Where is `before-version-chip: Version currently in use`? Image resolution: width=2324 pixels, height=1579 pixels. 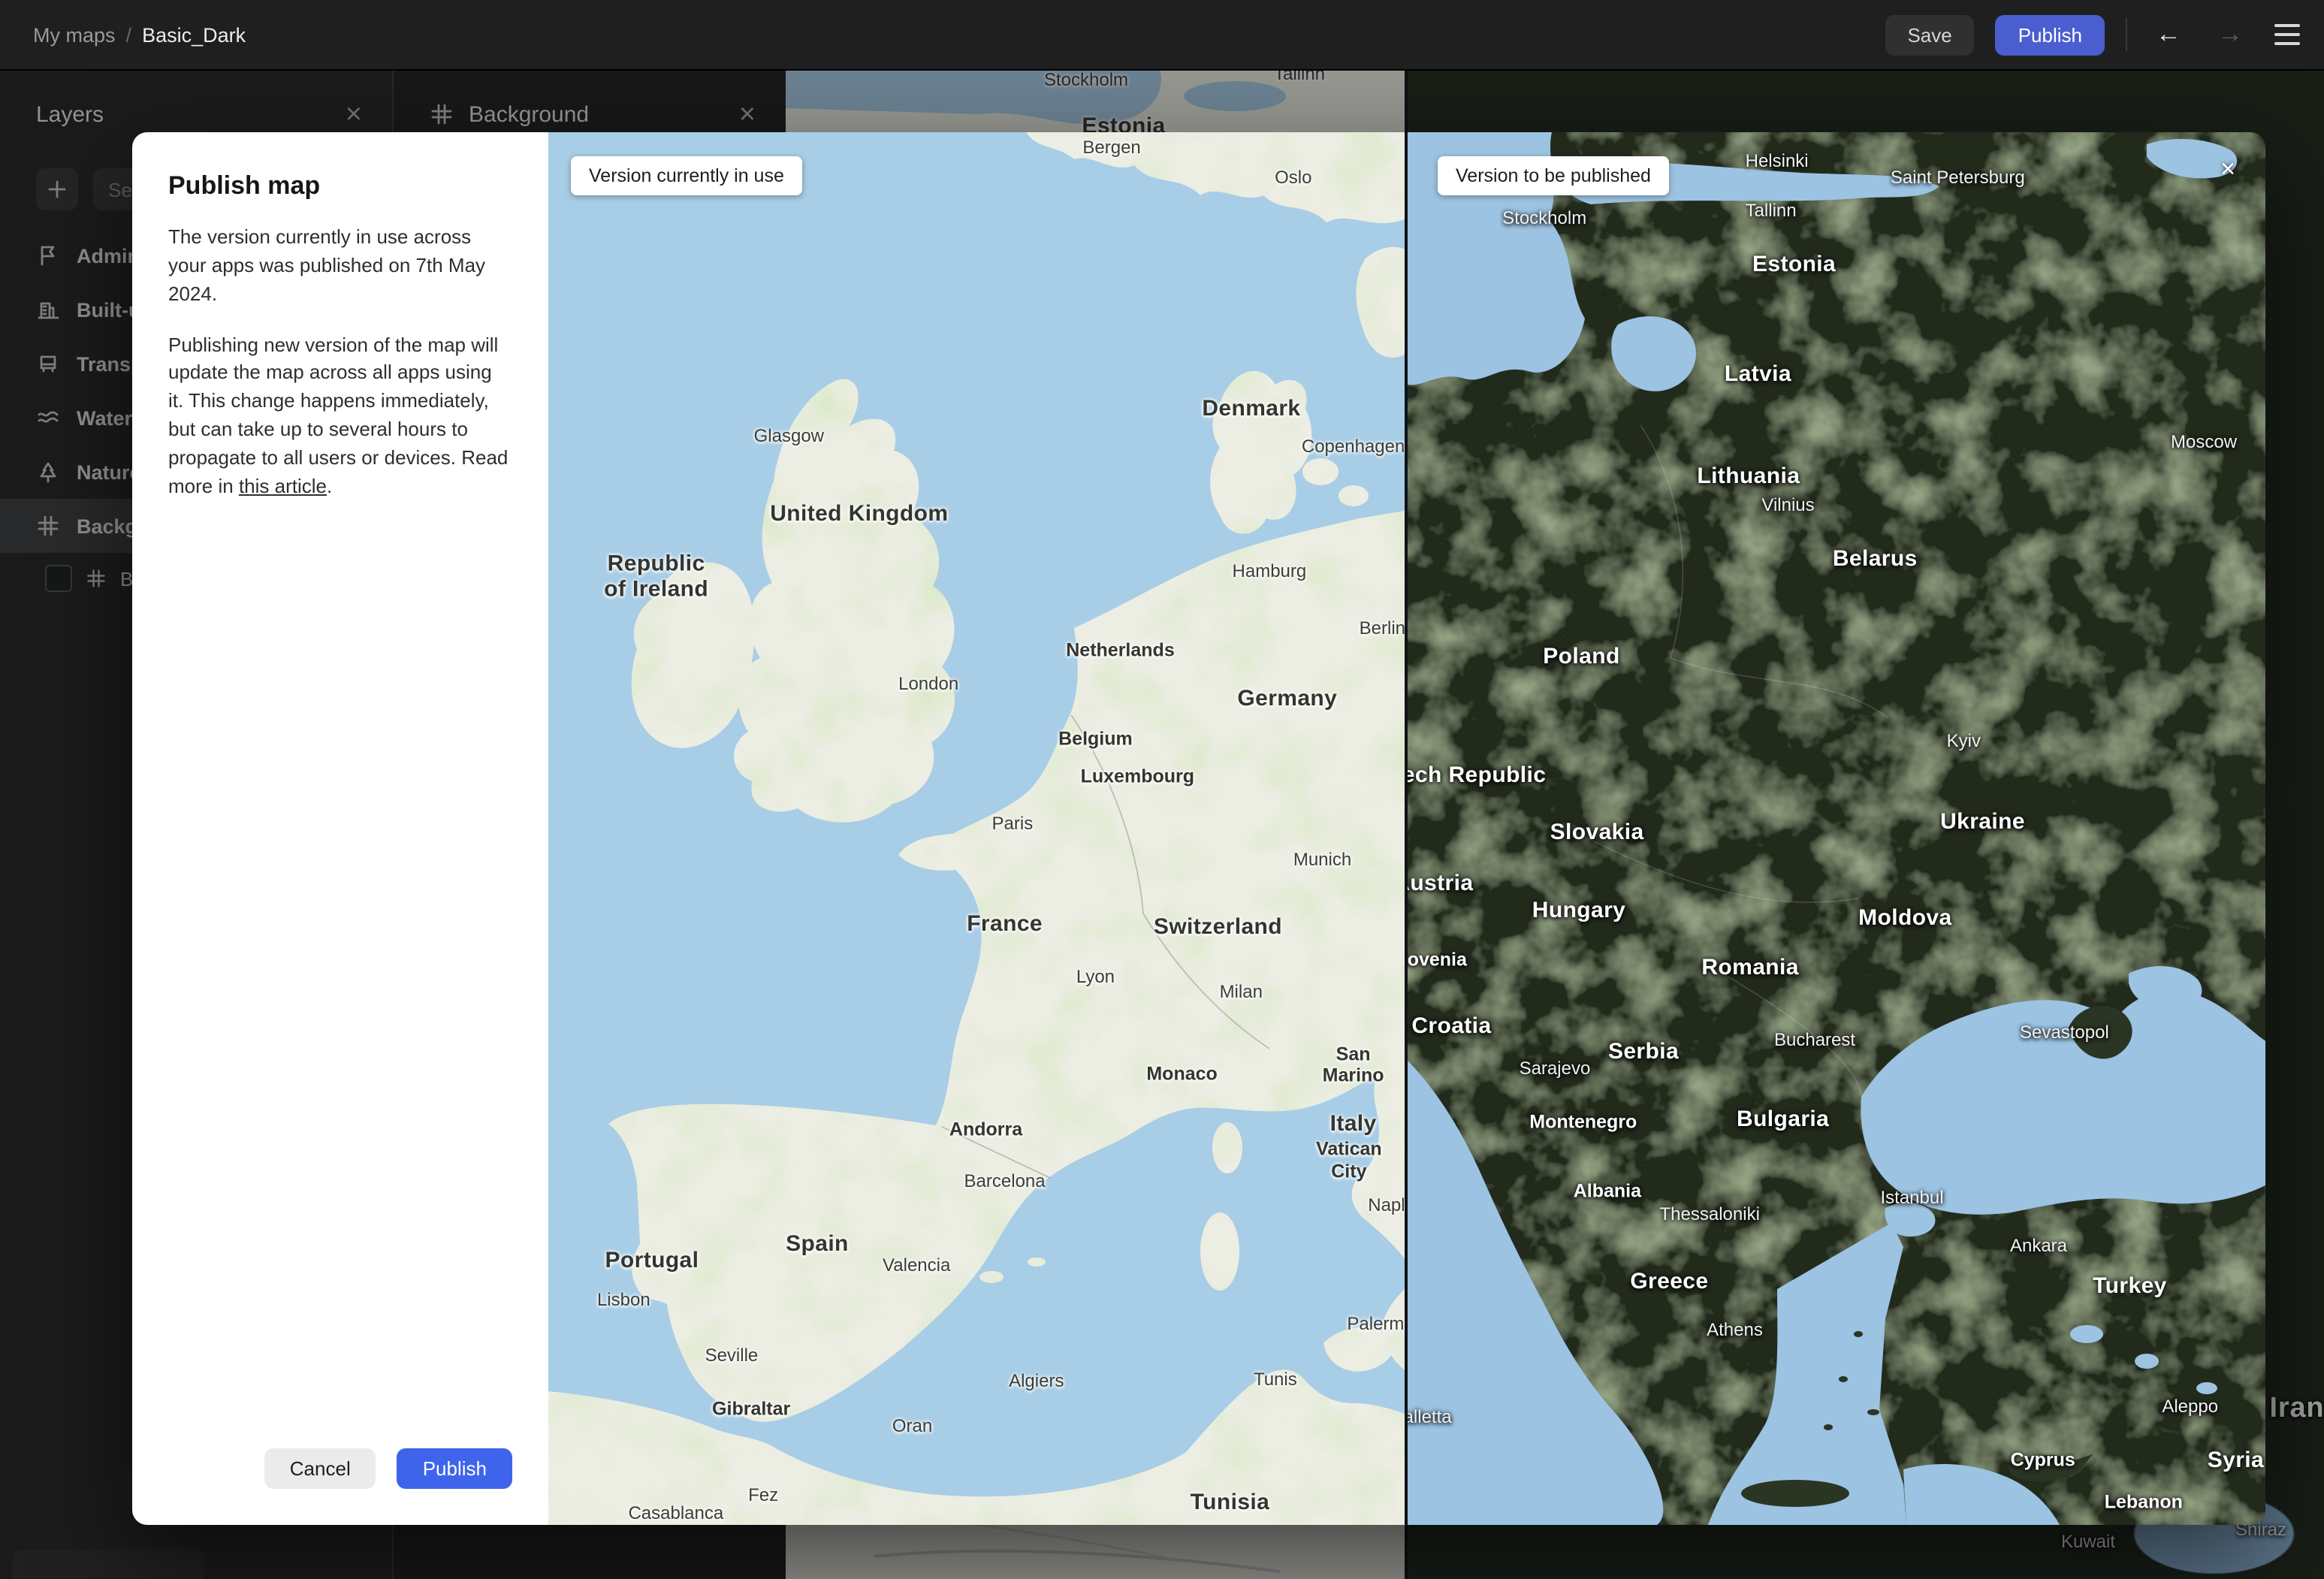 before-version-chip: Version currently in use is located at coordinates (686, 176).